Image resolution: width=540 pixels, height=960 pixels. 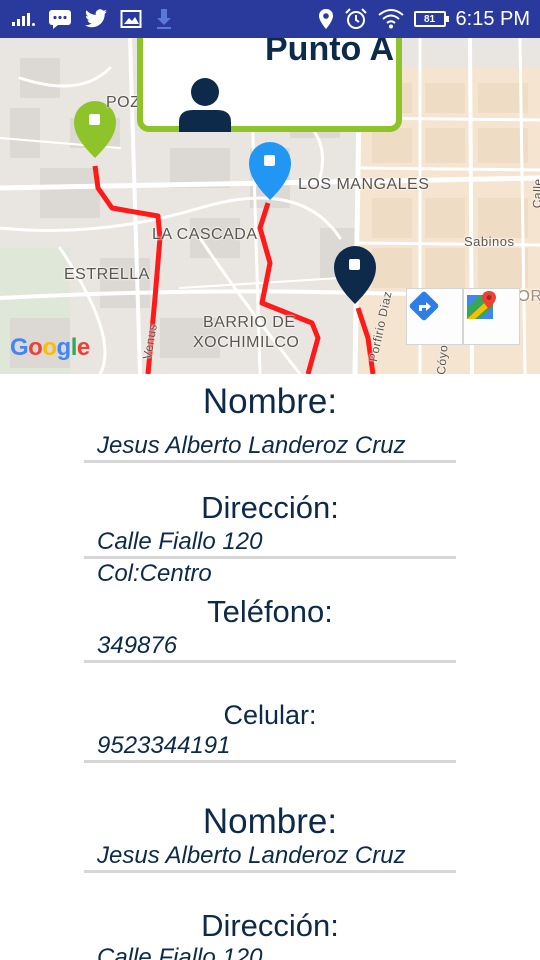 What do you see at coordinates (481, 305) in the screenshot?
I see `google-maps-icon` at bounding box center [481, 305].